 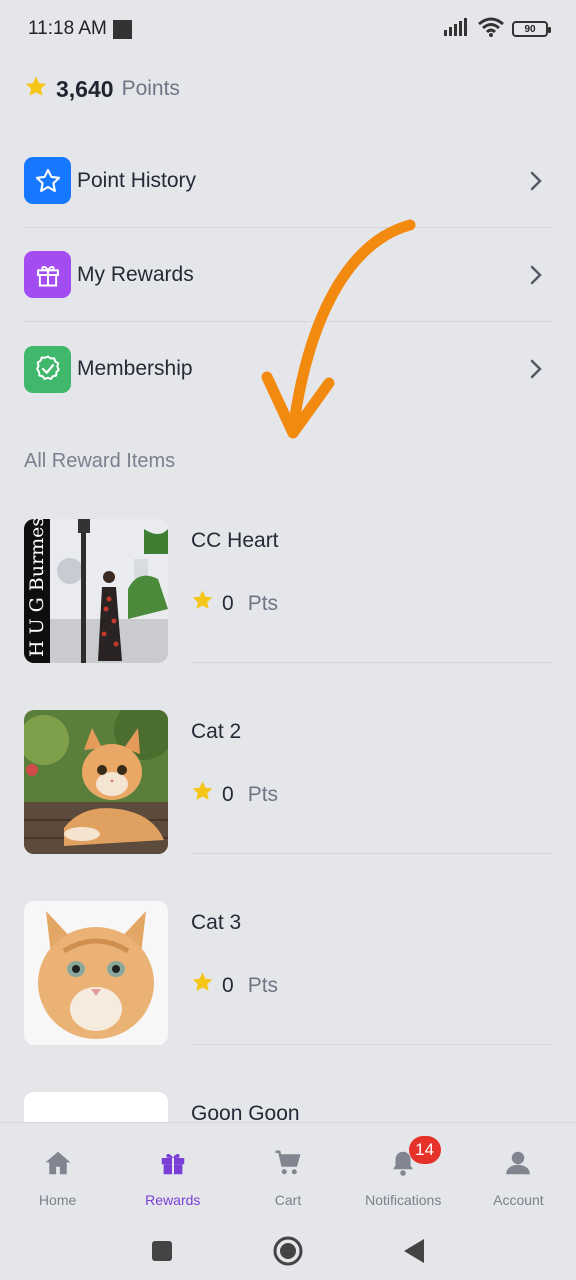 I want to click on circle-icon, so click(x=288, y=1251).